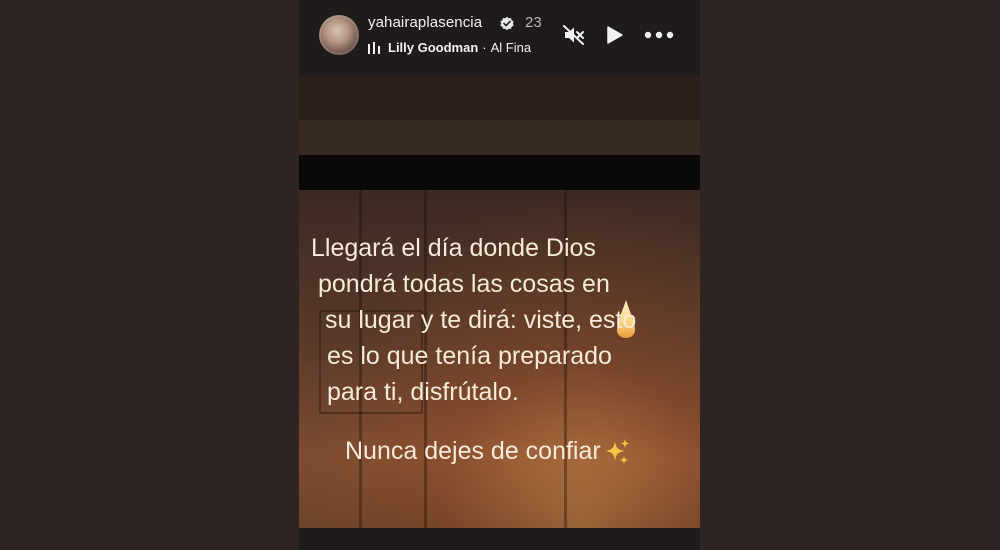  I want to click on mute-button, so click(574, 35).